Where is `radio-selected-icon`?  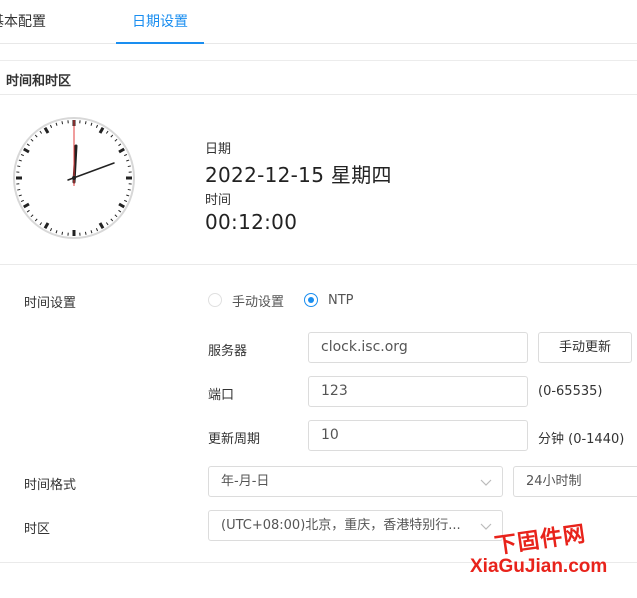
radio-selected-icon is located at coordinates (311, 300).